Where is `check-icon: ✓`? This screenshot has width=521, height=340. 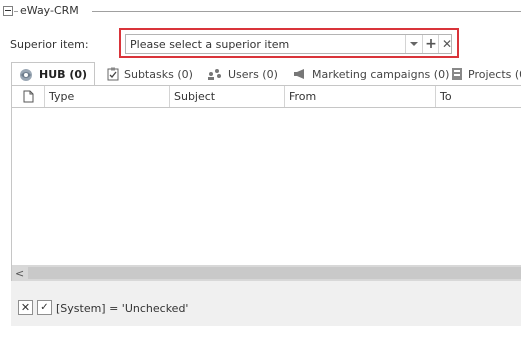 check-icon: ✓ is located at coordinates (44, 307).